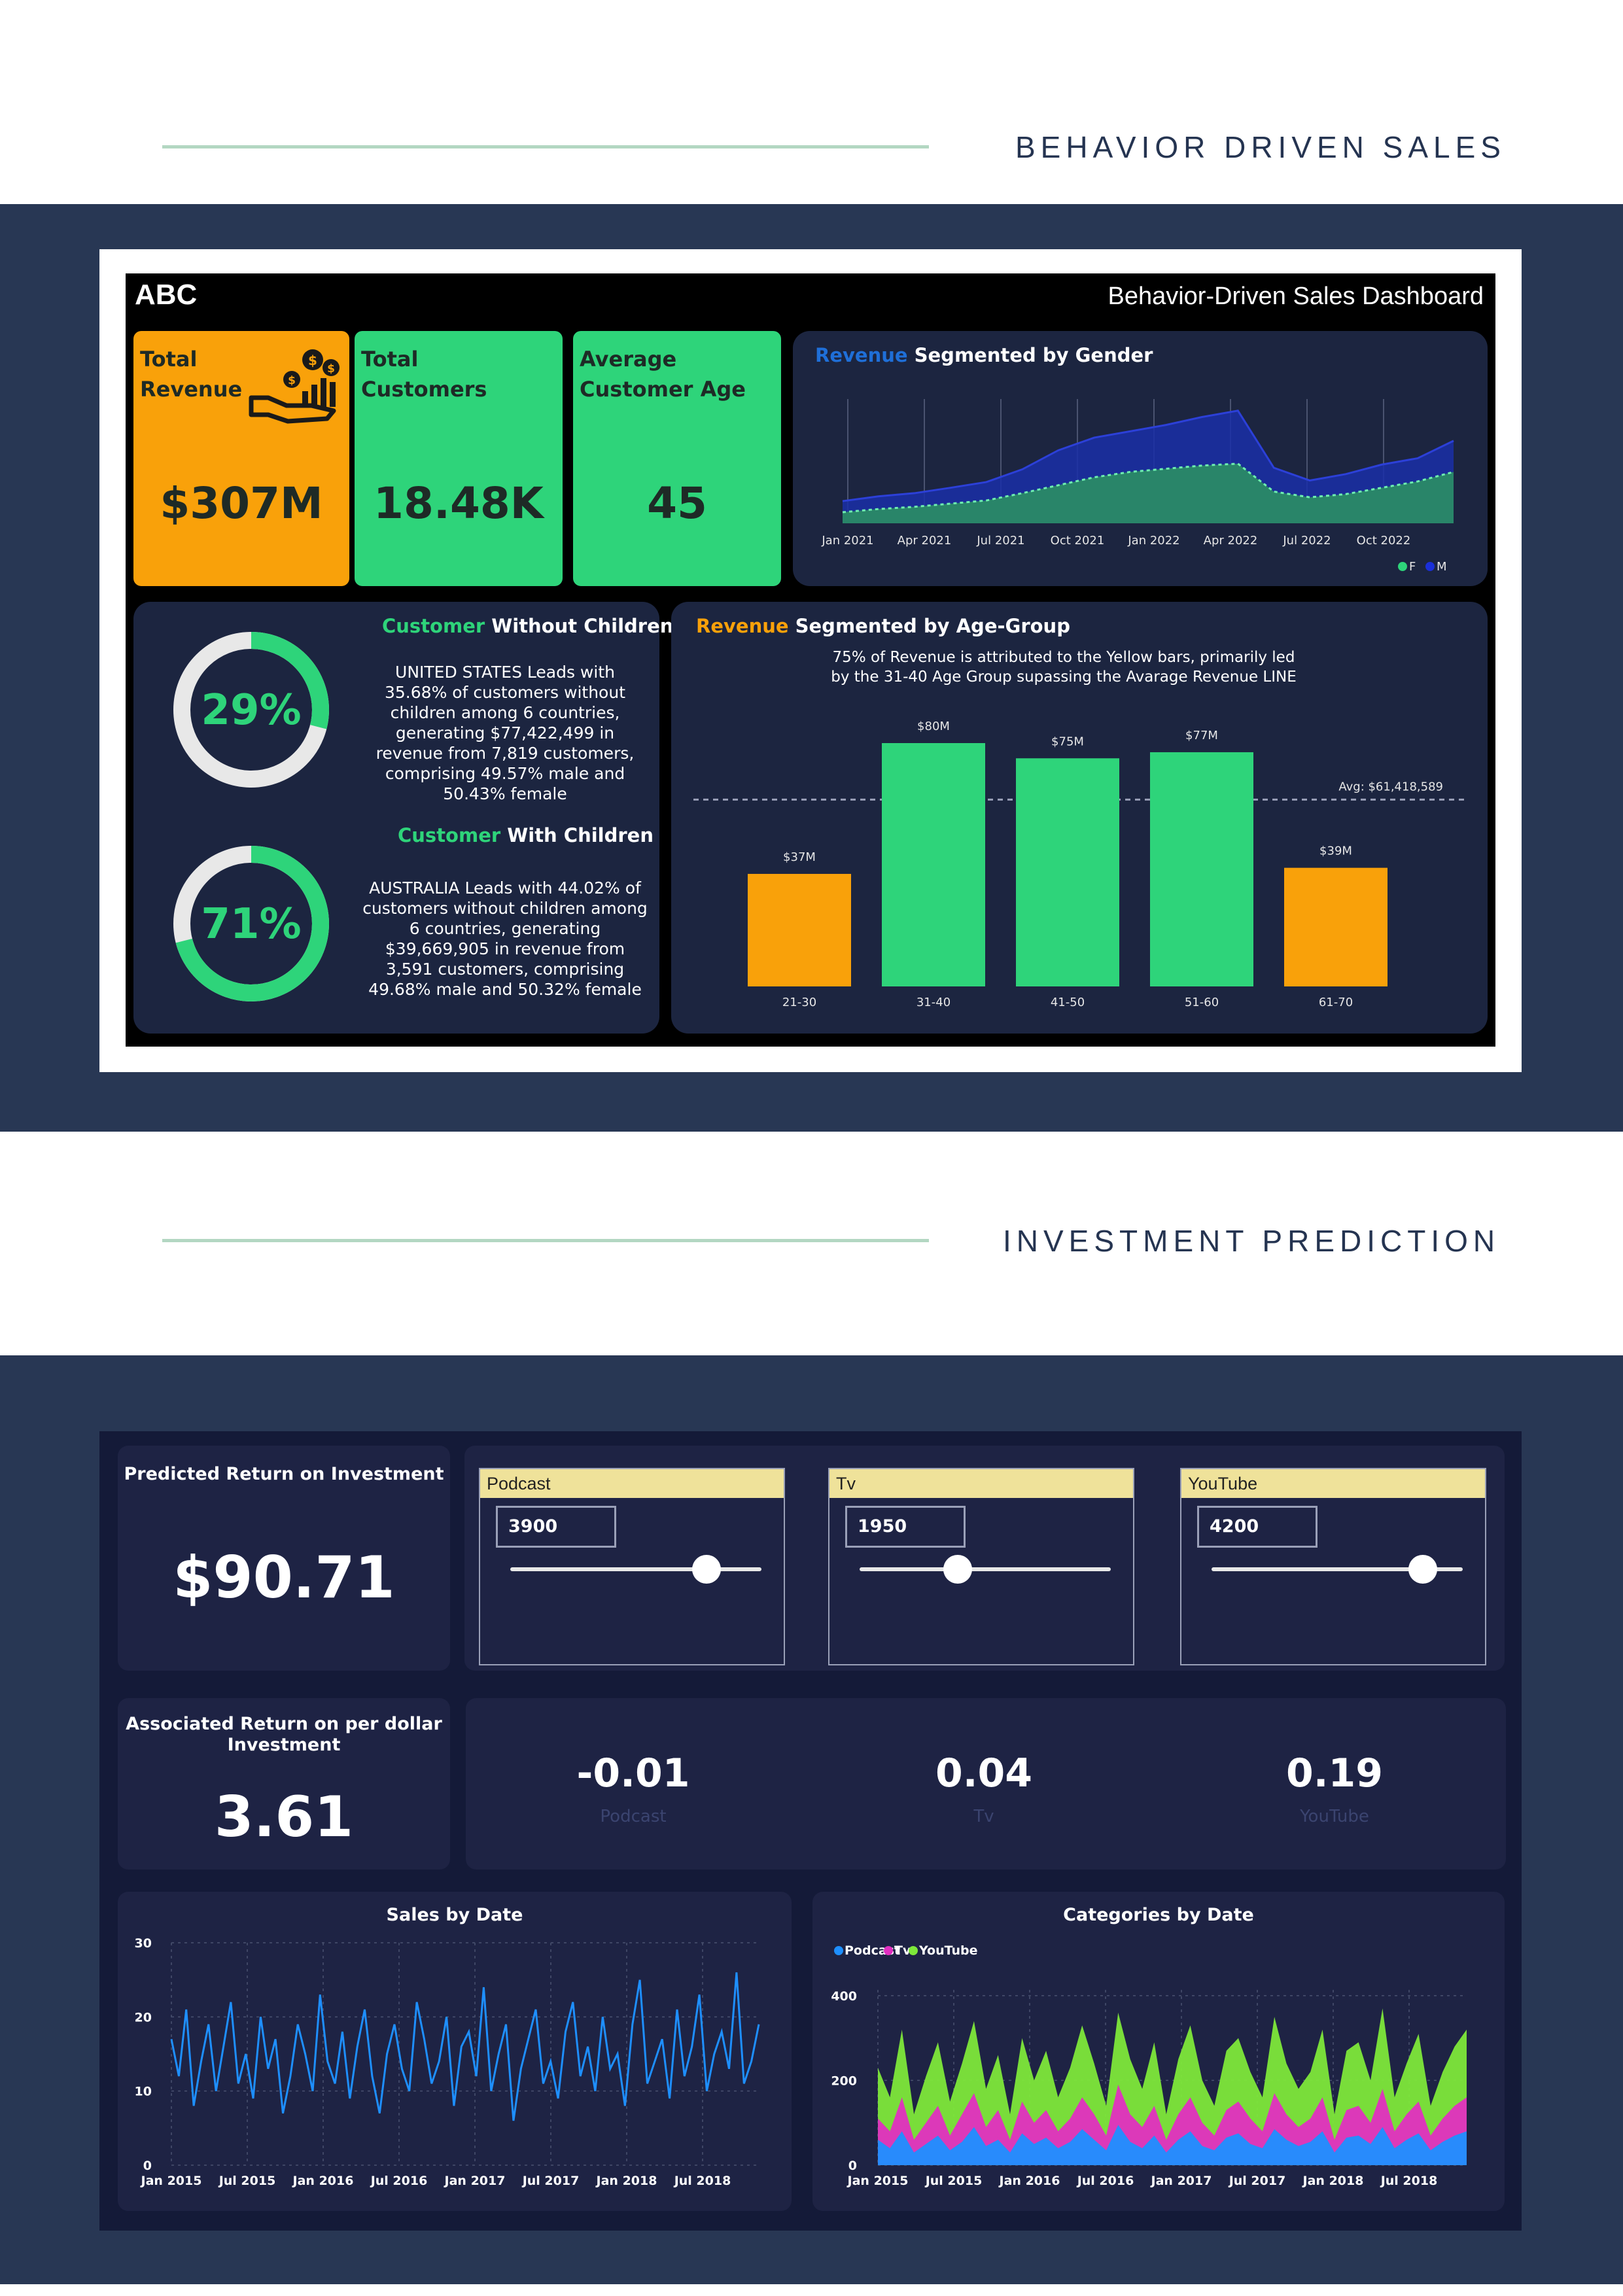  I want to click on kpi-value: $307M, so click(242, 503).